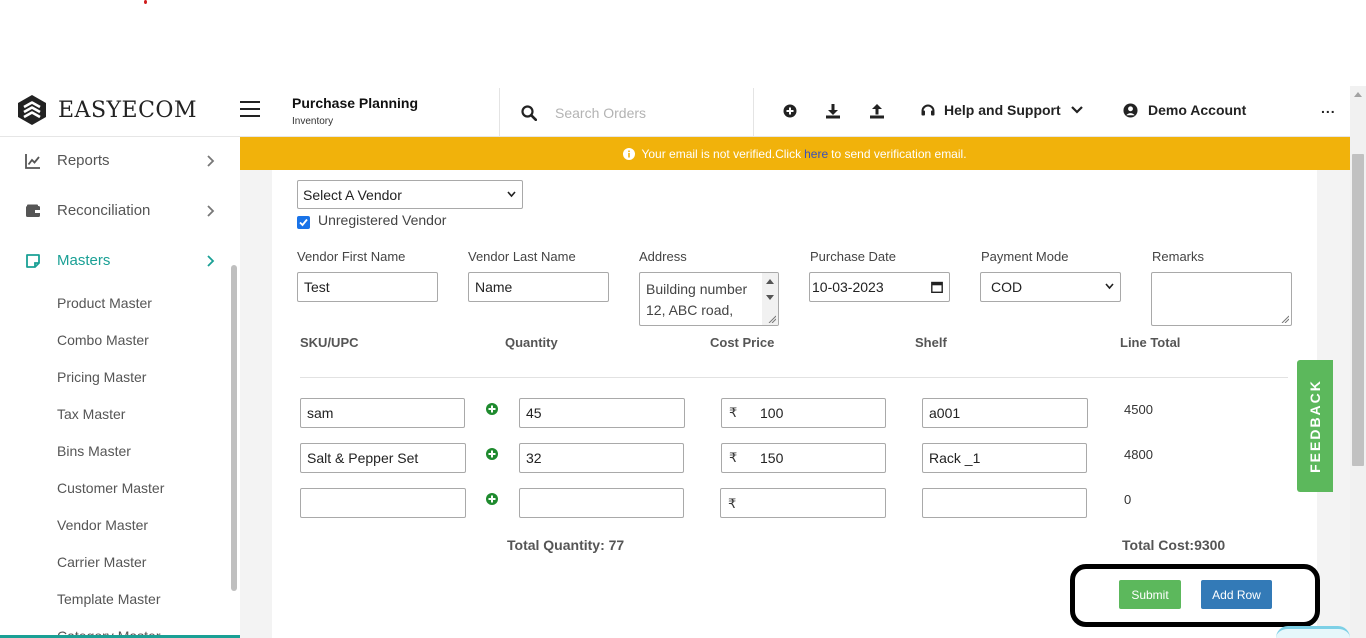 This screenshot has height=638, width=1366. Describe the element at coordinates (108, 599) in the screenshot. I see `sidebar-subitem-template-master: Template Master` at that location.